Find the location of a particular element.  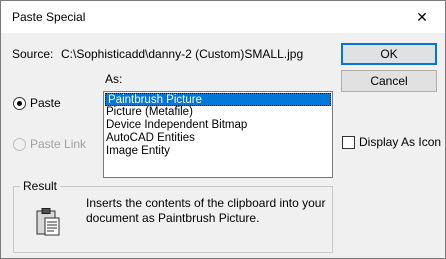

display-as-icon-checkbox is located at coordinates (348, 142).